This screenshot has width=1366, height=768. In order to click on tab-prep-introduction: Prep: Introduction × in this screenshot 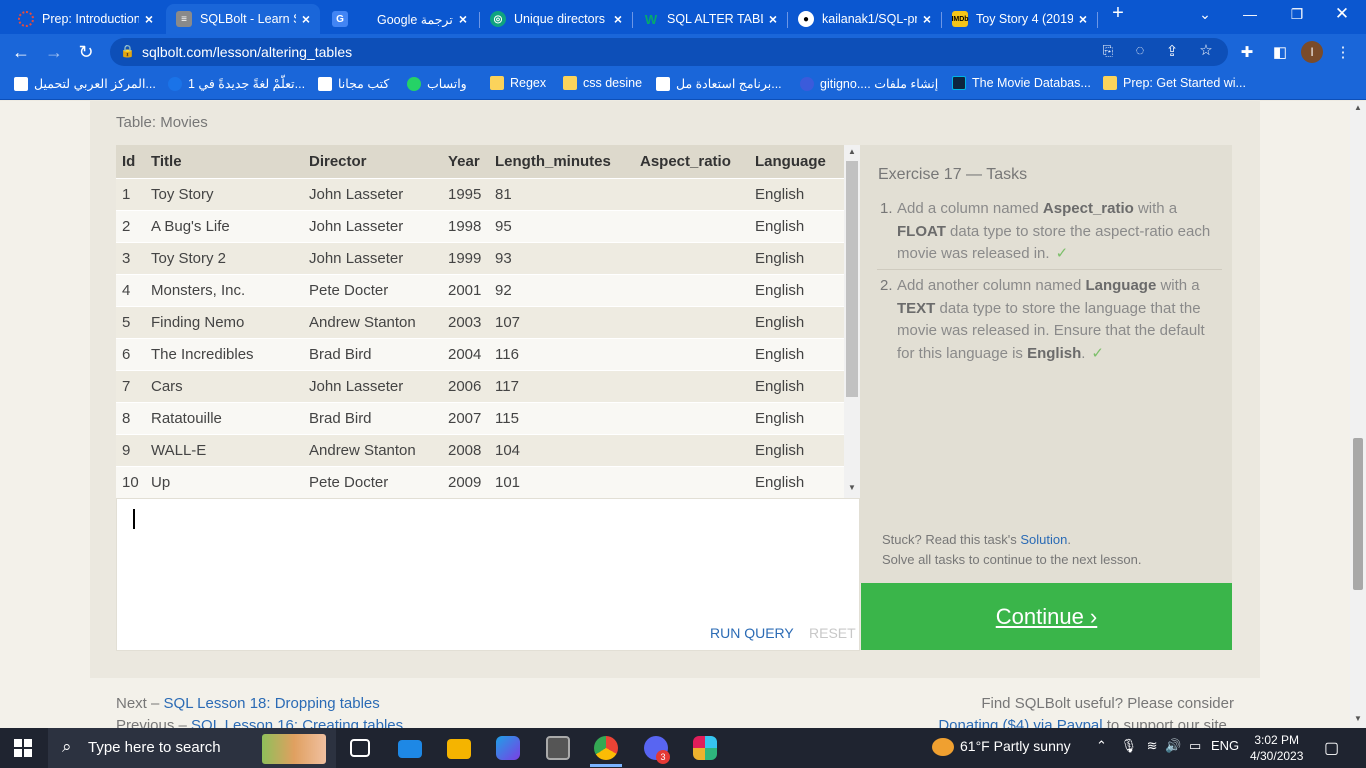, I will do `click(85, 19)`.